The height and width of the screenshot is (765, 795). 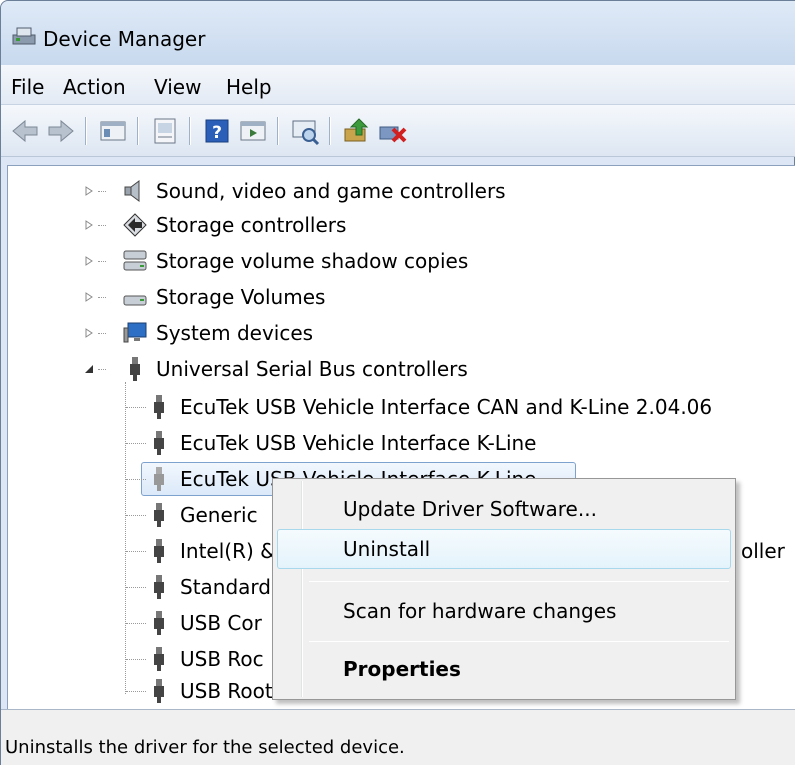 I want to click on help-icon: ?, so click(x=217, y=131).